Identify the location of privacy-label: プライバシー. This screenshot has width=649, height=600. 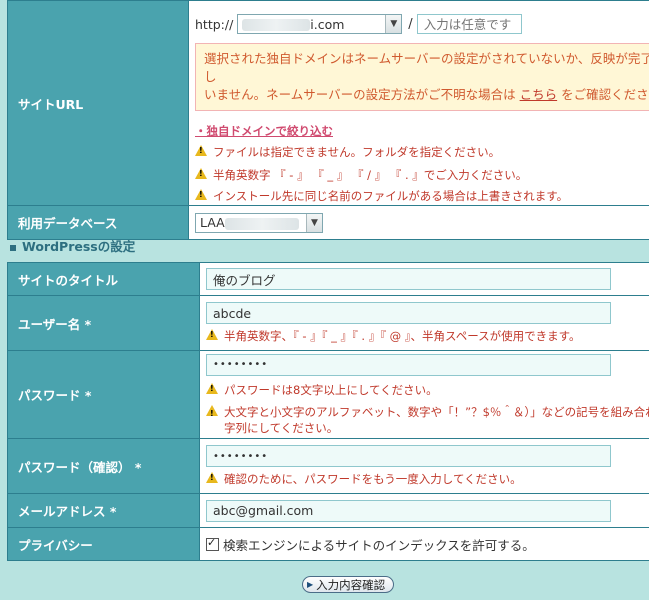
(103, 544).